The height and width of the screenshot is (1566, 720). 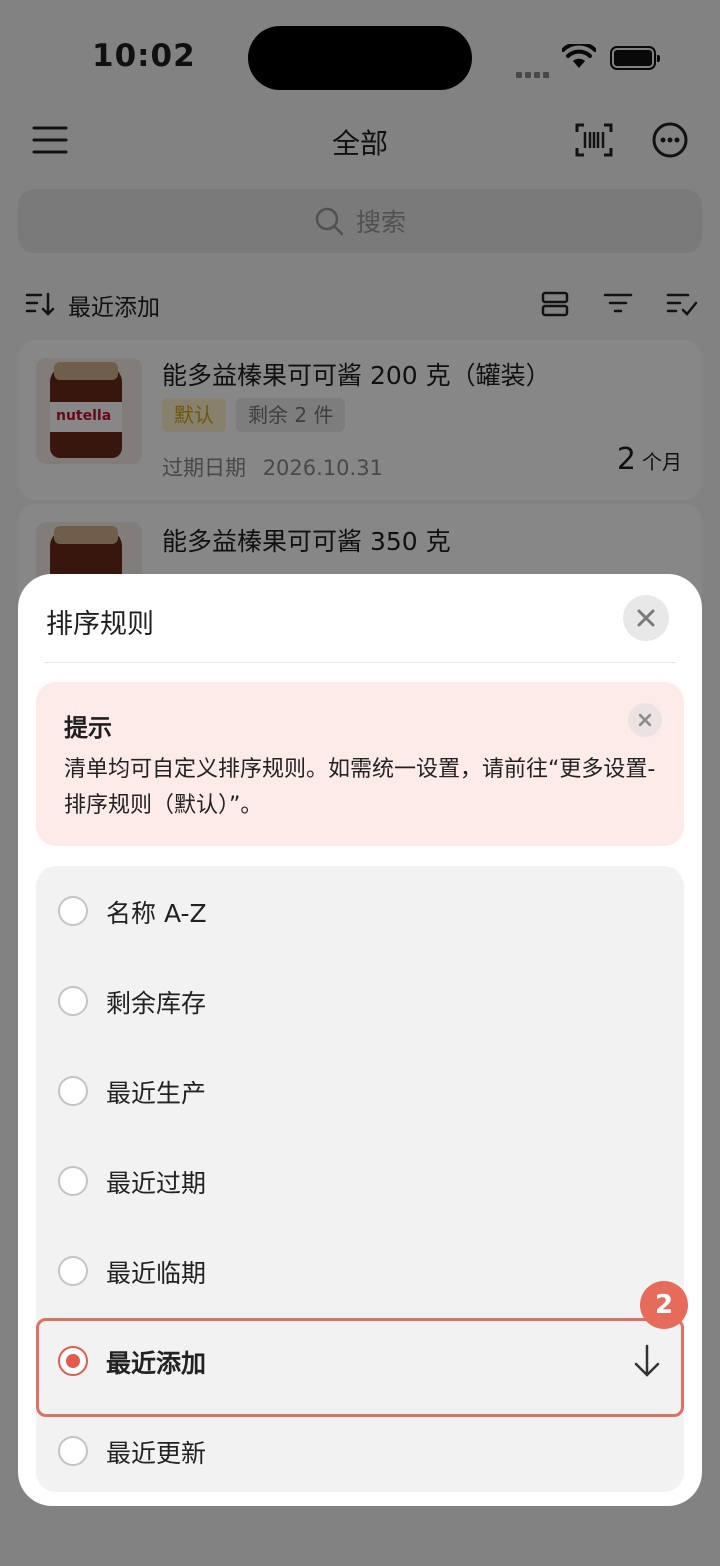 I want to click on step-badge: 2, so click(x=664, y=1305).